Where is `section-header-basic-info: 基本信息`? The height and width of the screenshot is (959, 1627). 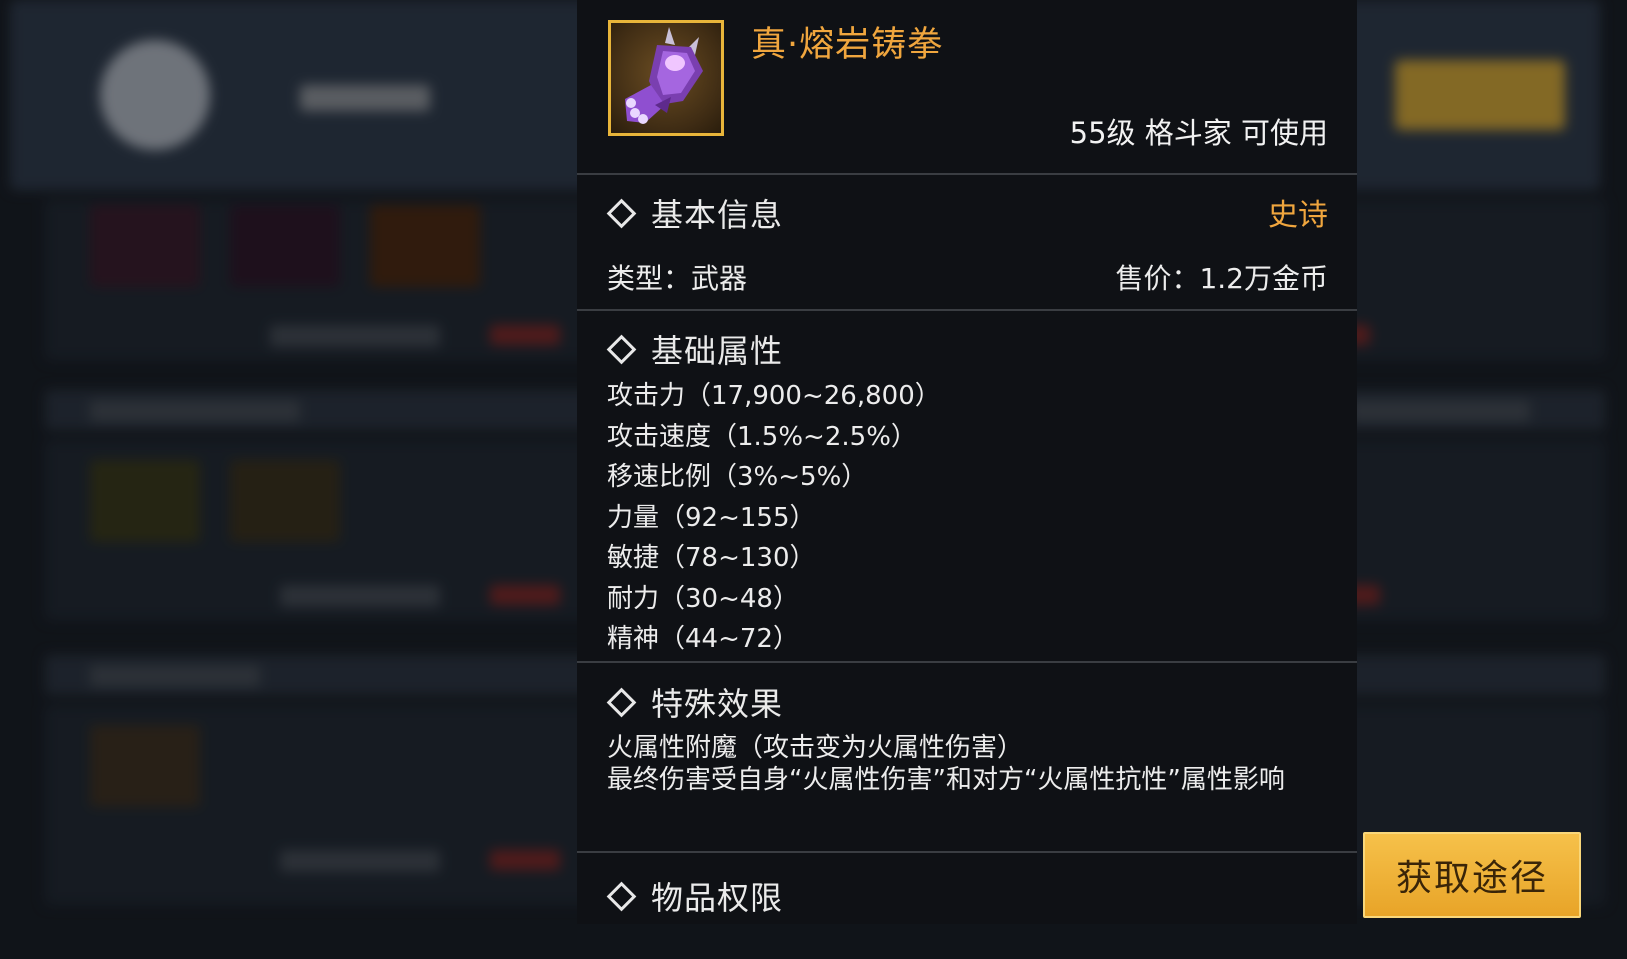
section-header-basic-info: 基本信息 is located at coordinates (694, 213).